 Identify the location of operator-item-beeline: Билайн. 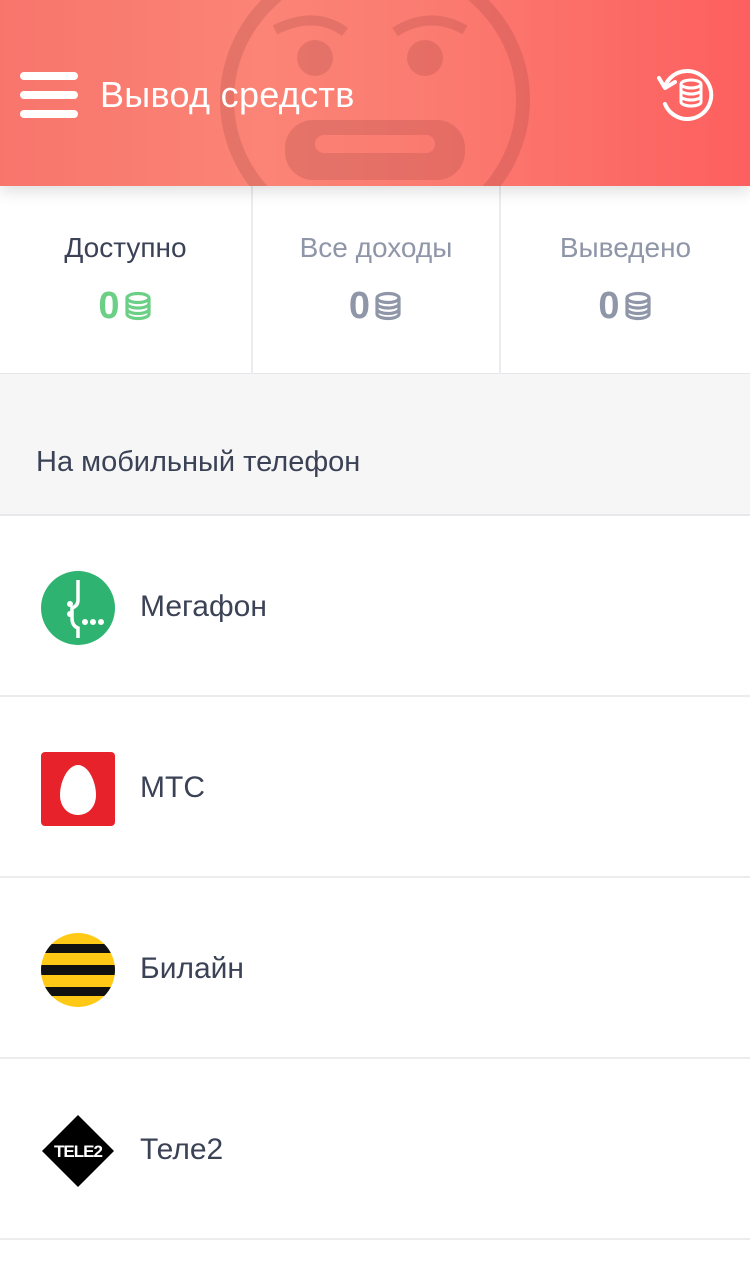
(375, 968).